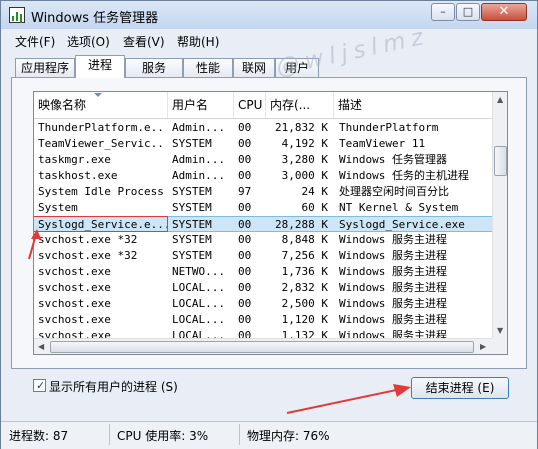  I want to click on cell-mem: 3,000 K, so click(304, 175).